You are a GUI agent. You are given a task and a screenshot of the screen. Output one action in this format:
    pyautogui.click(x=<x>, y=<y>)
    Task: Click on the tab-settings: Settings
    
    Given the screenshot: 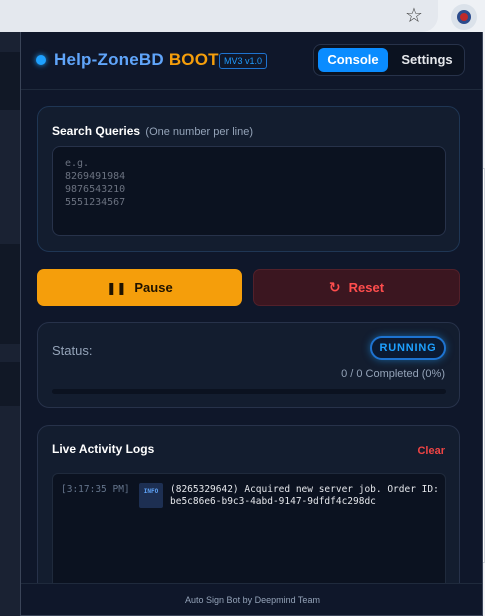 What is the action you would take?
    pyautogui.click(x=427, y=60)
    